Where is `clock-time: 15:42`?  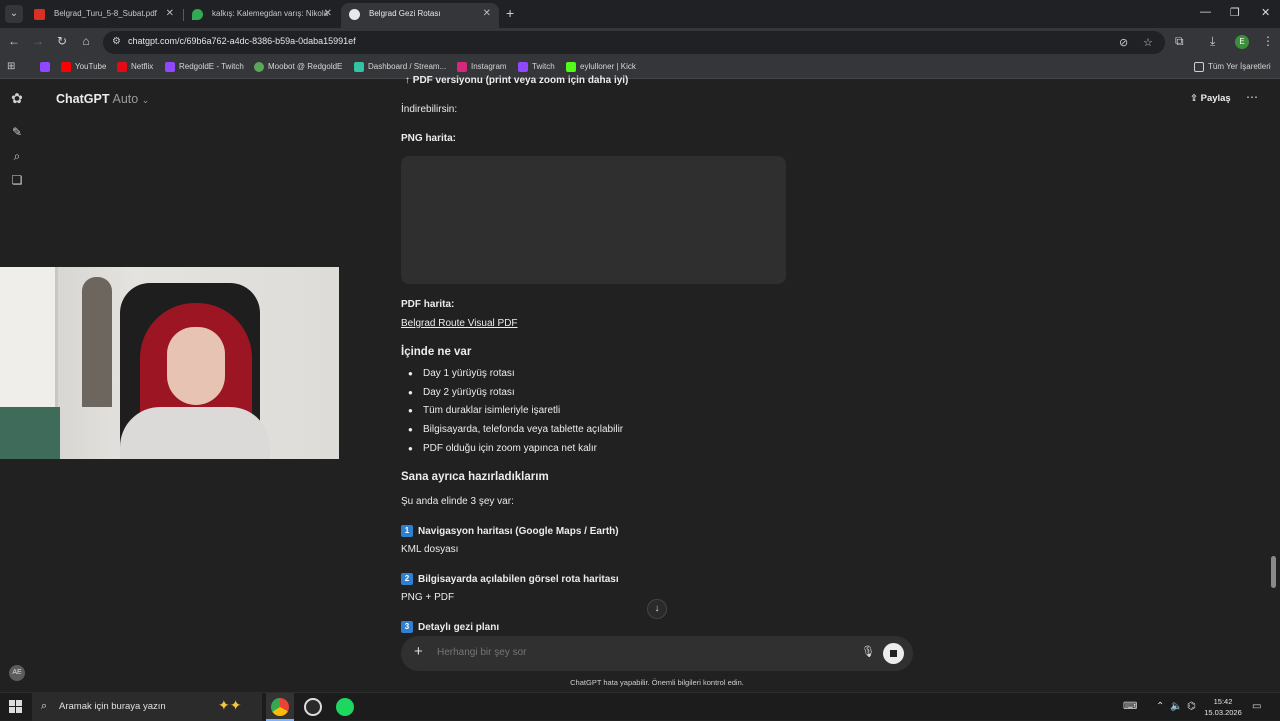 clock-time: 15:42 is located at coordinates (1223, 701).